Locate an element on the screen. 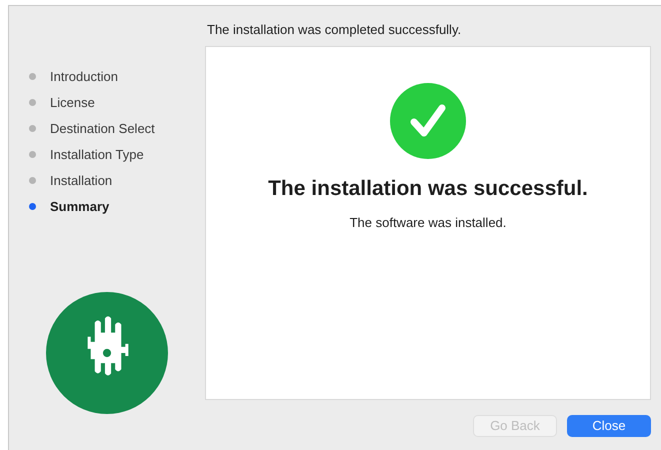 Image resolution: width=661 pixels, height=450 pixels. success-title: The installation was successful. is located at coordinates (428, 189).